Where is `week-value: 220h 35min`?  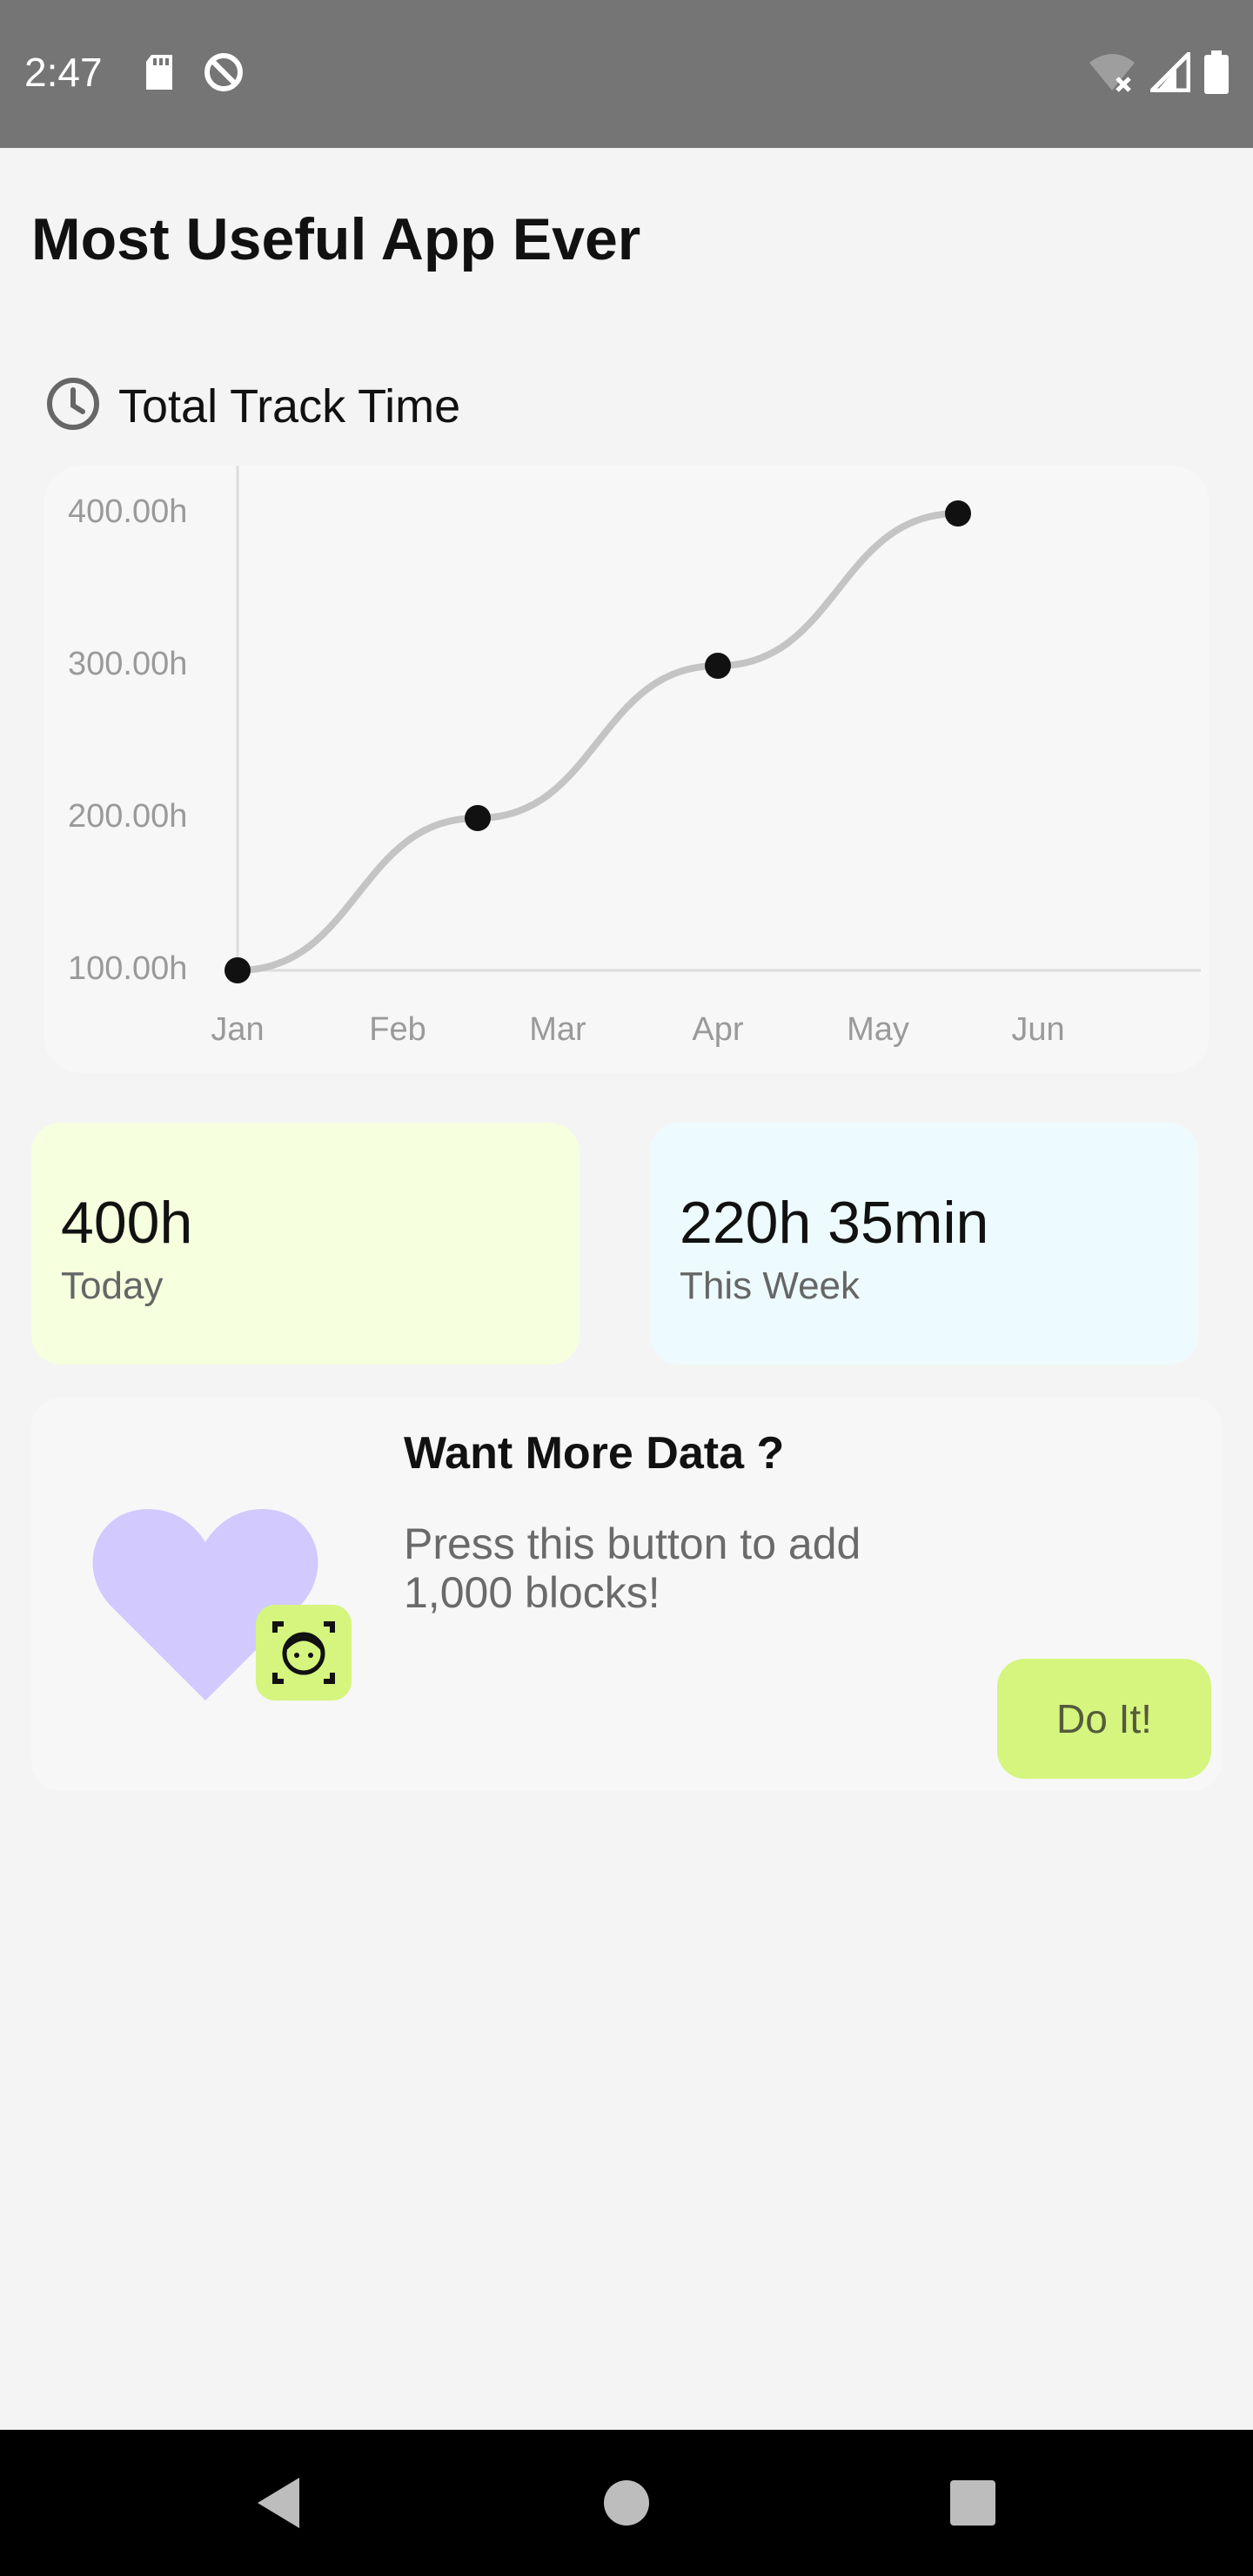
week-value: 220h 35min is located at coordinates (834, 1223).